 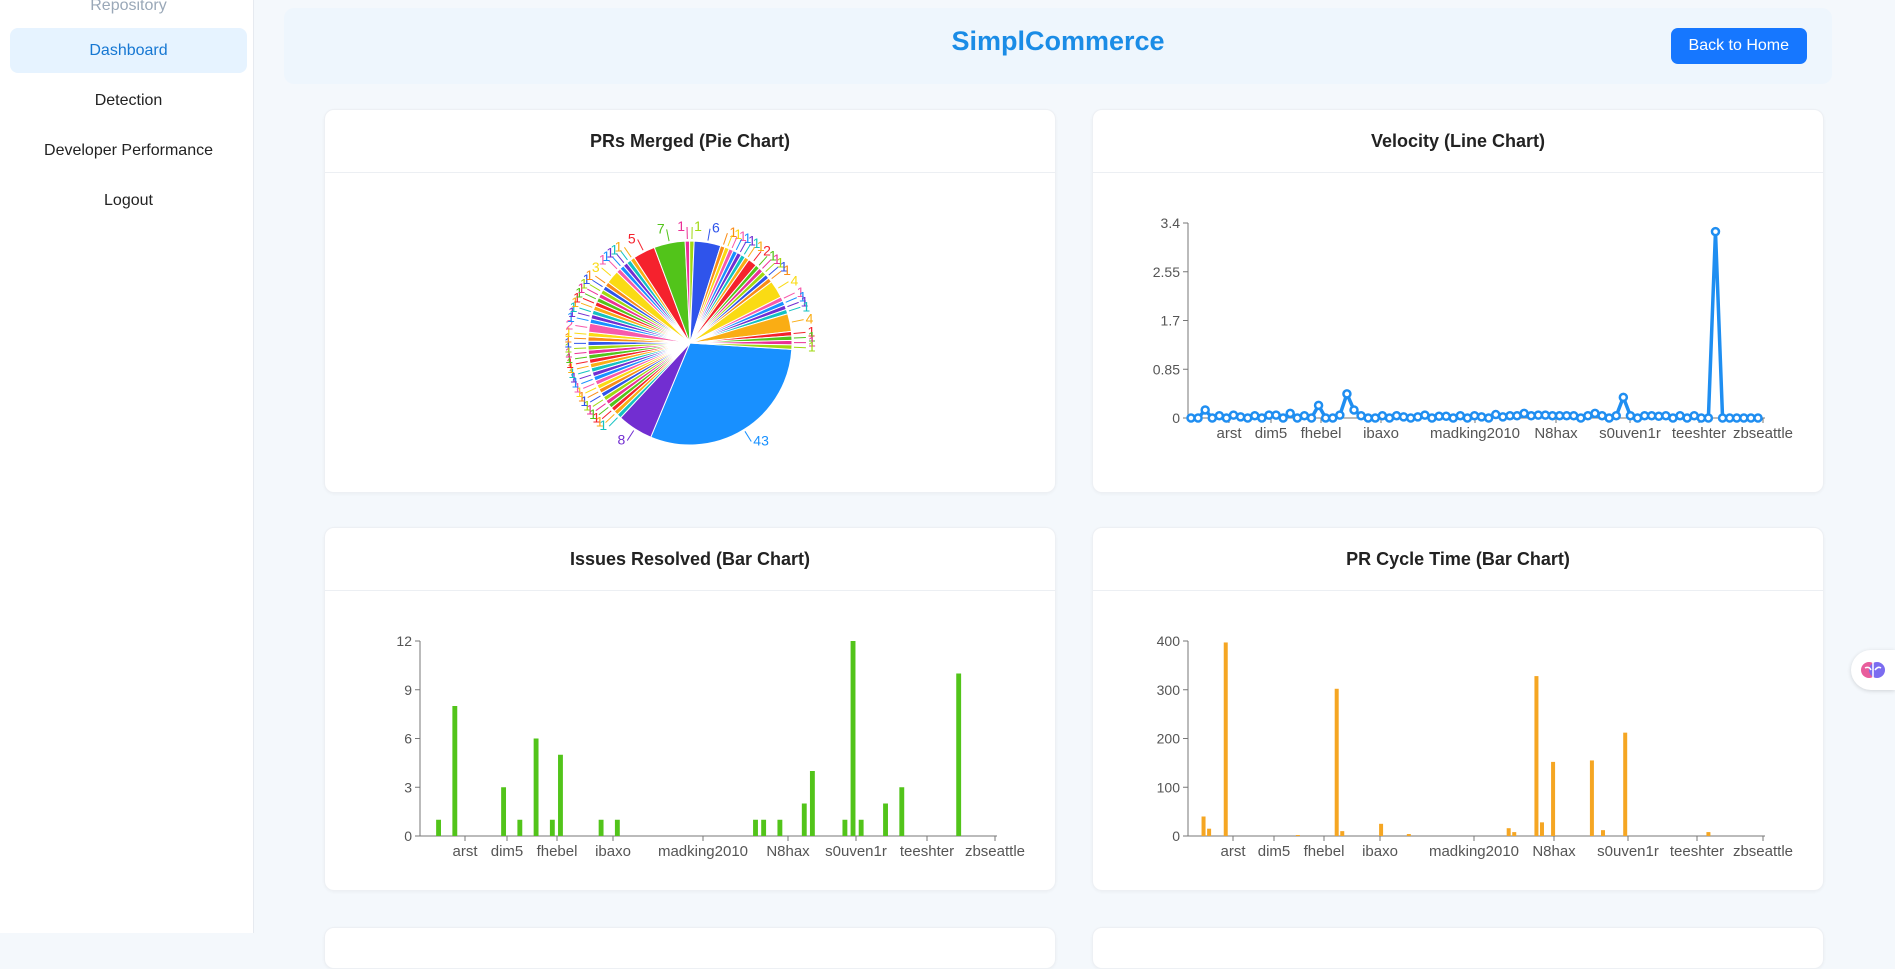 What do you see at coordinates (1169, 641) in the screenshot?
I see `y-tick-label: 400` at bounding box center [1169, 641].